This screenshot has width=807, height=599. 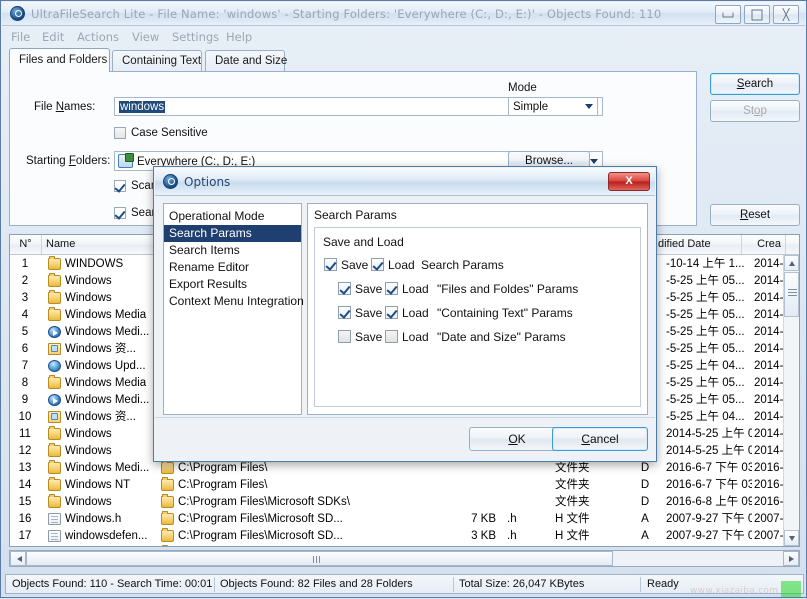 I want to click on vertical-scrollbar, so click(x=791, y=400).